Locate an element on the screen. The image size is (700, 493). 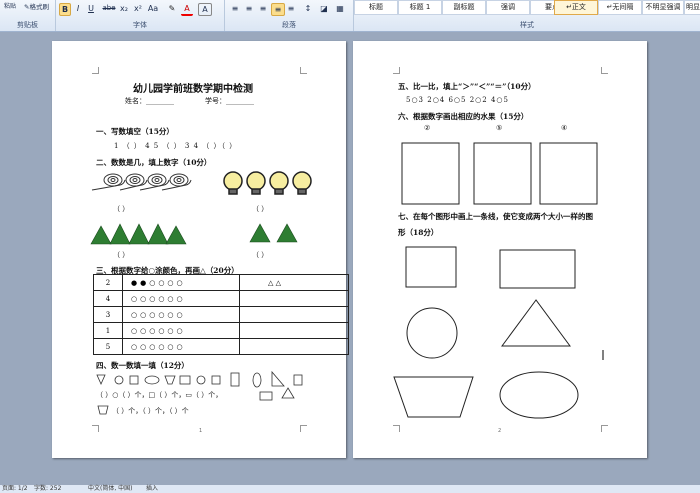
square-shape is located at coordinates (431, 267).